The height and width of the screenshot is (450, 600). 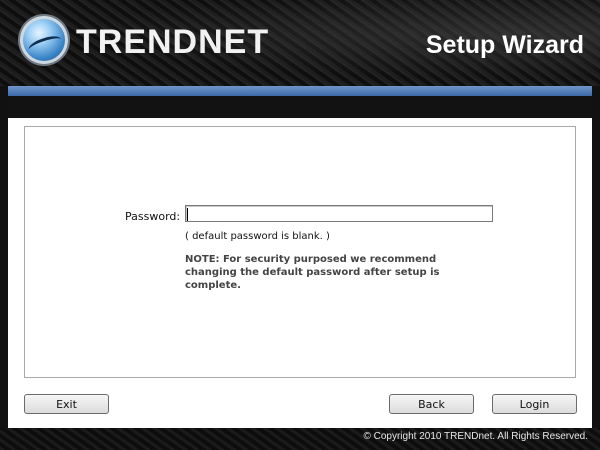 What do you see at coordinates (257, 236) in the screenshot?
I see `default-password-hint: ( default password is blank. )` at bounding box center [257, 236].